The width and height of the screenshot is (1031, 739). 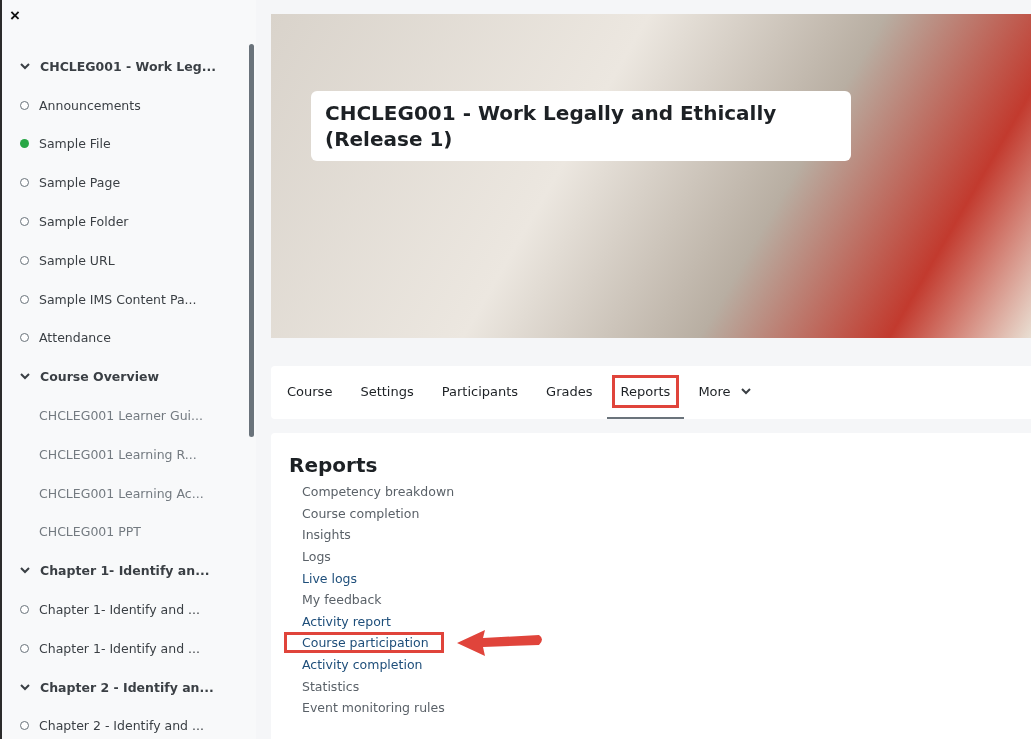 What do you see at coordinates (15, 16) in the screenshot?
I see `close-button: ×` at bounding box center [15, 16].